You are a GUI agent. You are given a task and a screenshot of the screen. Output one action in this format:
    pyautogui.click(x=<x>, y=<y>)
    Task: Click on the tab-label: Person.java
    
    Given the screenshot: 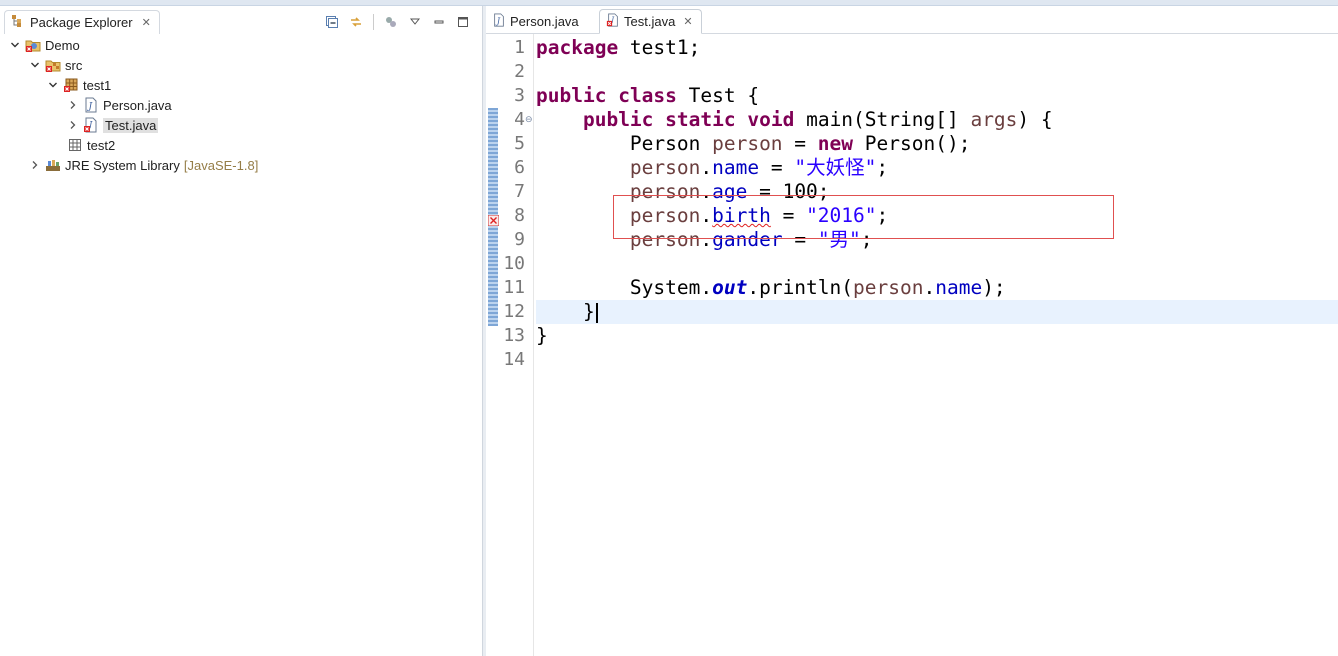 What is the action you would take?
    pyautogui.click(x=544, y=21)
    